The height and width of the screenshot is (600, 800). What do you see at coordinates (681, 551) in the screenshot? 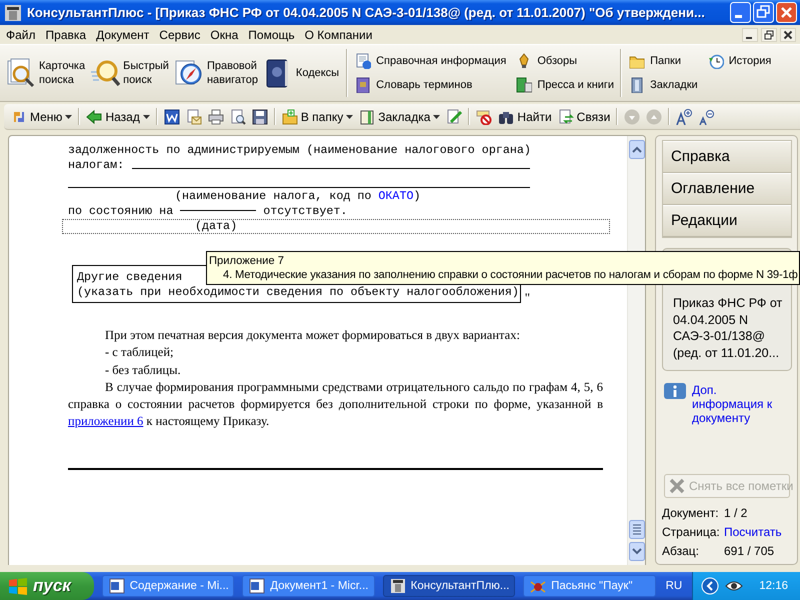
I see `status-label: Абзац:` at bounding box center [681, 551].